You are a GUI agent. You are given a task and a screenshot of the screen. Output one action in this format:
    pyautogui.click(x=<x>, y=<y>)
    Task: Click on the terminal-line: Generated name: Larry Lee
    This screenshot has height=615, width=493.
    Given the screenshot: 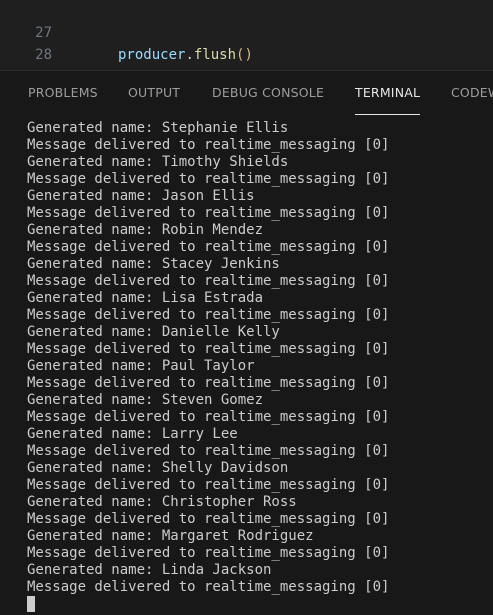 What is the action you would take?
    pyautogui.click(x=132, y=434)
    